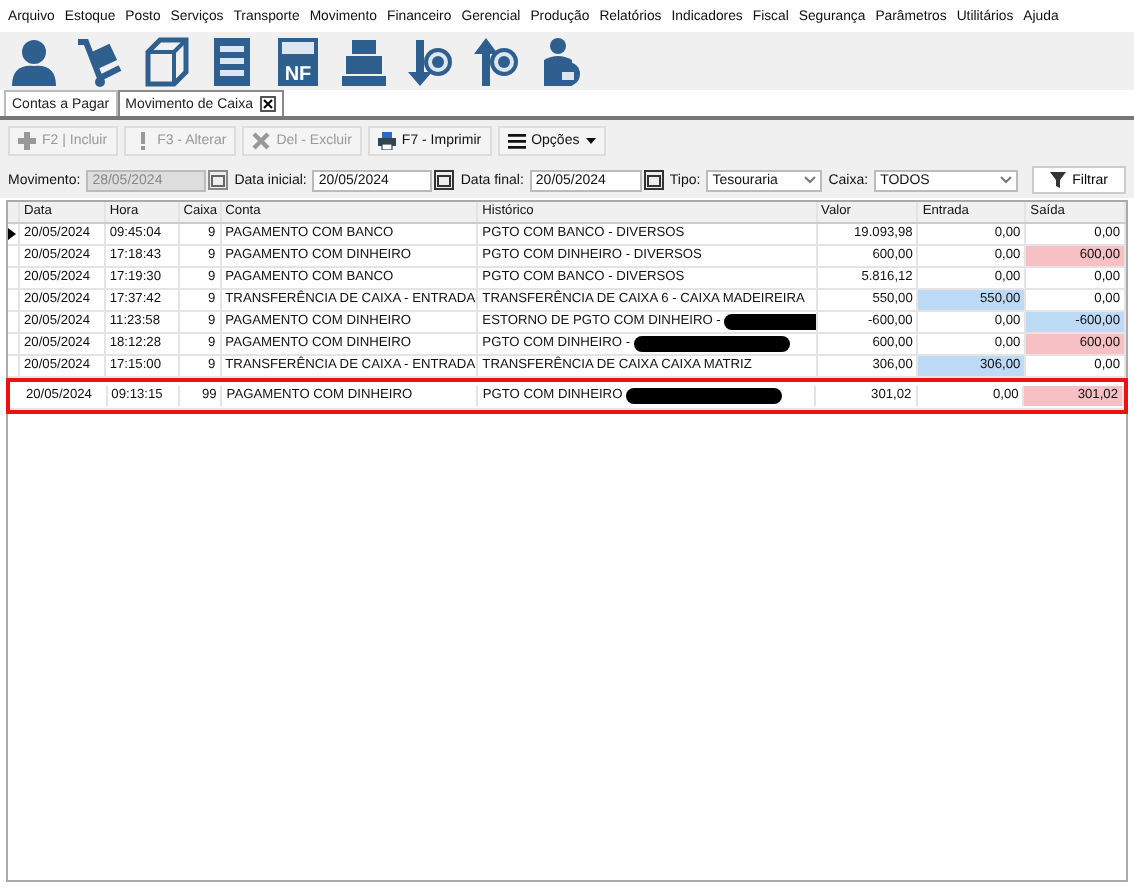  Describe the element at coordinates (386, 141) in the screenshot. I see `printer-icon` at that location.